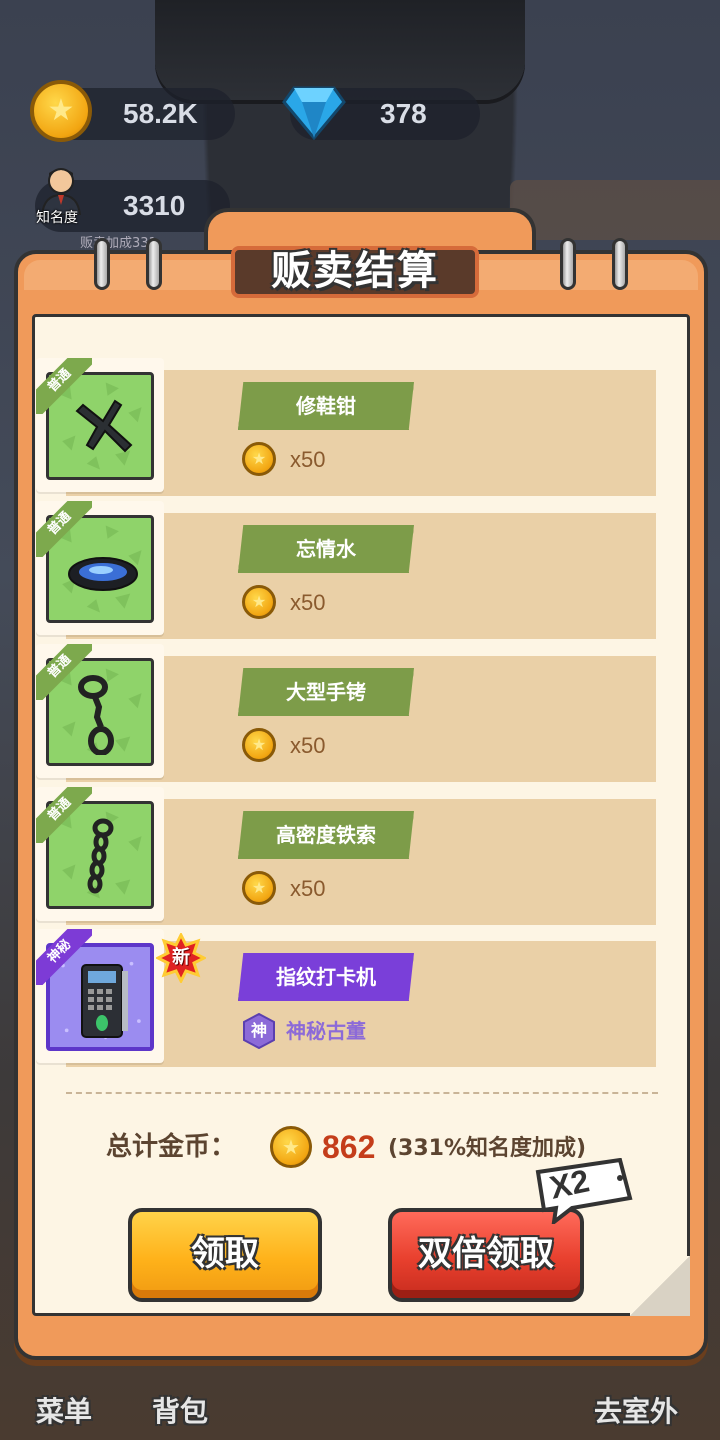 Image resolution: width=720 pixels, height=1440 pixels. I want to click on item-name: 忘情水, so click(326, 549).